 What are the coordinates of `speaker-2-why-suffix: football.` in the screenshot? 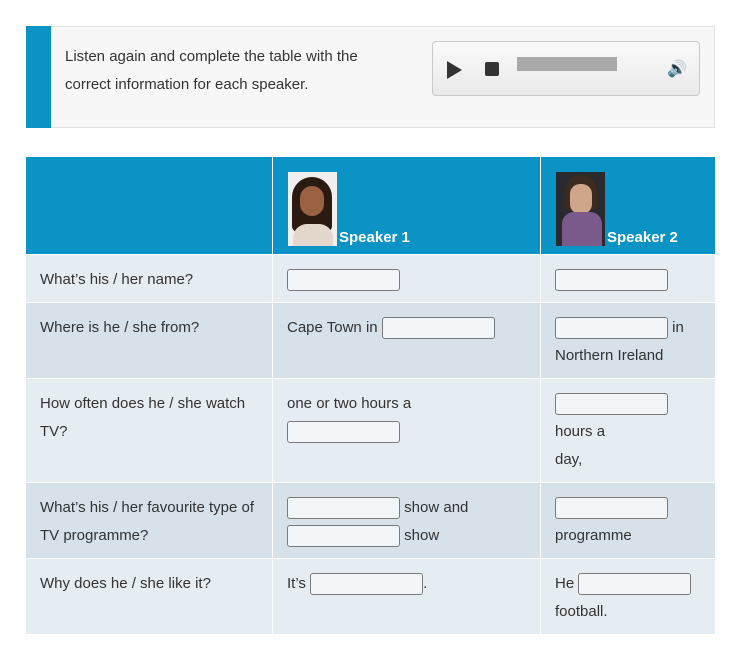 It's located at (581, 611).